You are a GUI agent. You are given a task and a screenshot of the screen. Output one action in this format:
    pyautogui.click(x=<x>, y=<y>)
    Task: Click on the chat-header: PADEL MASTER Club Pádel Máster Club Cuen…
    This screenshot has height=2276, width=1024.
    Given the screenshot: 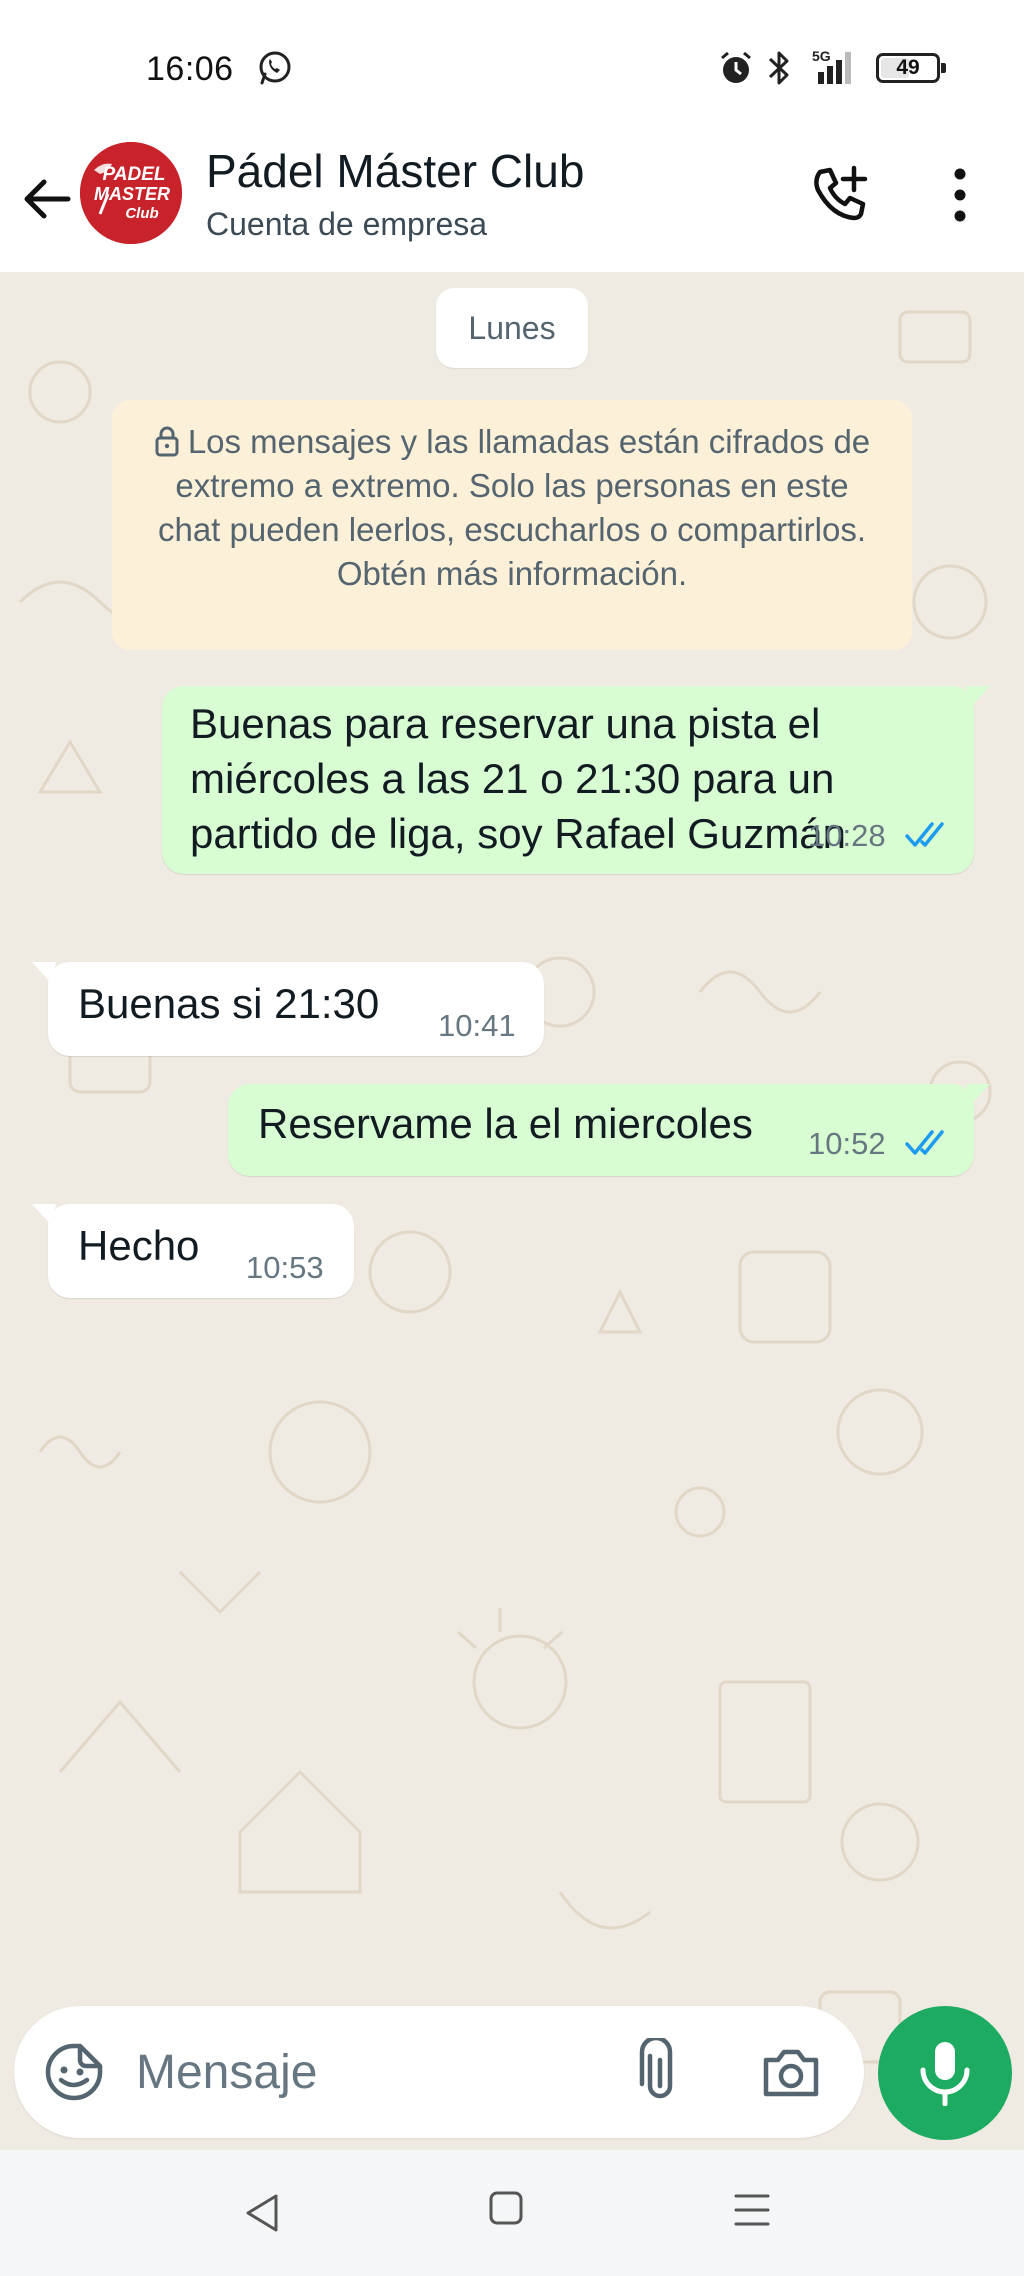 What is the action you would take?
    pyautogui.click(x=512, y=203)
    